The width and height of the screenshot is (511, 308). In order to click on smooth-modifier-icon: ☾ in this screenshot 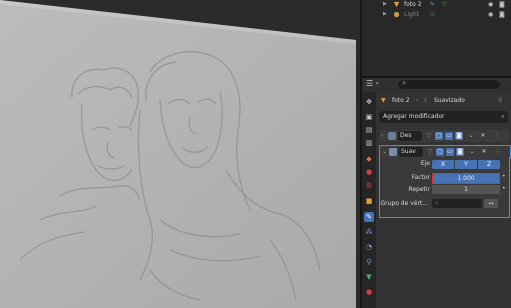, I will do `click(427, 100)`.